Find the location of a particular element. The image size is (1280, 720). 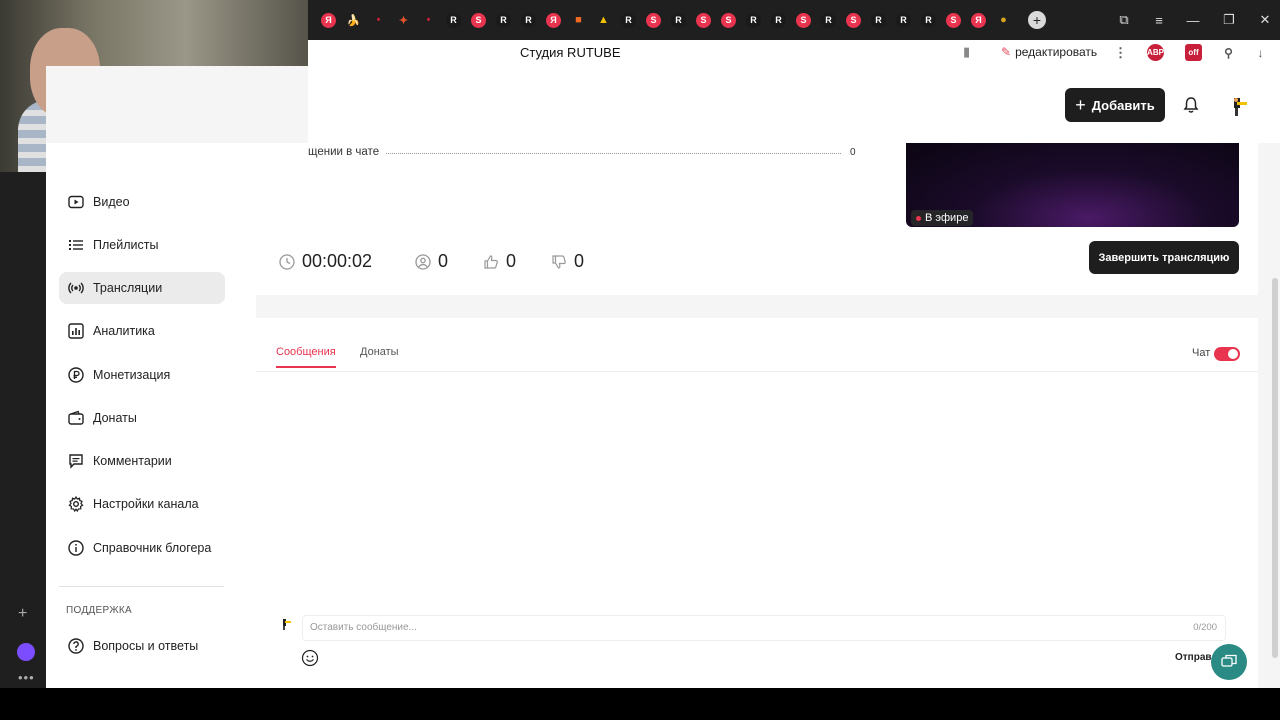

browser-tab: ● is located at coordinates (1003, 20).